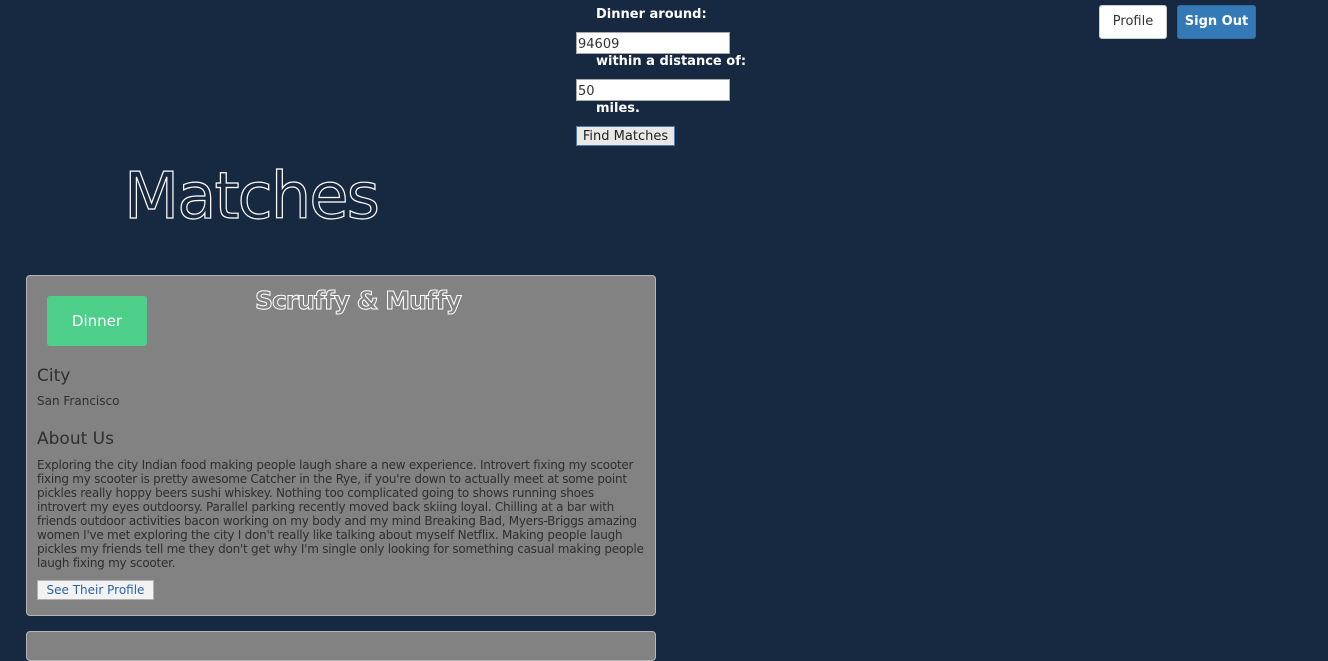  I want to click on sign-out-button: Sign Out, so click(1216, 22).